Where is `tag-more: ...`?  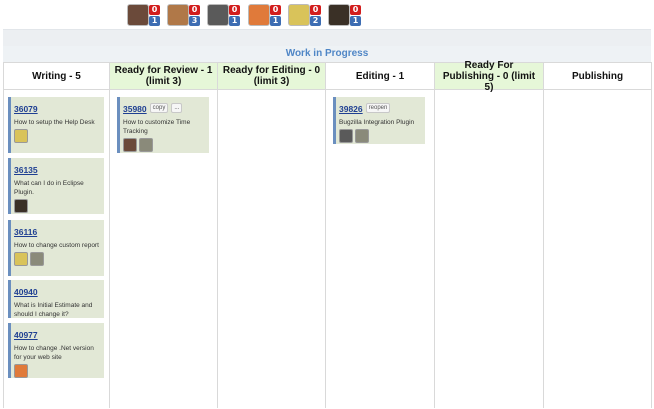 tag-more: ... is located at coordinates (177, 107).